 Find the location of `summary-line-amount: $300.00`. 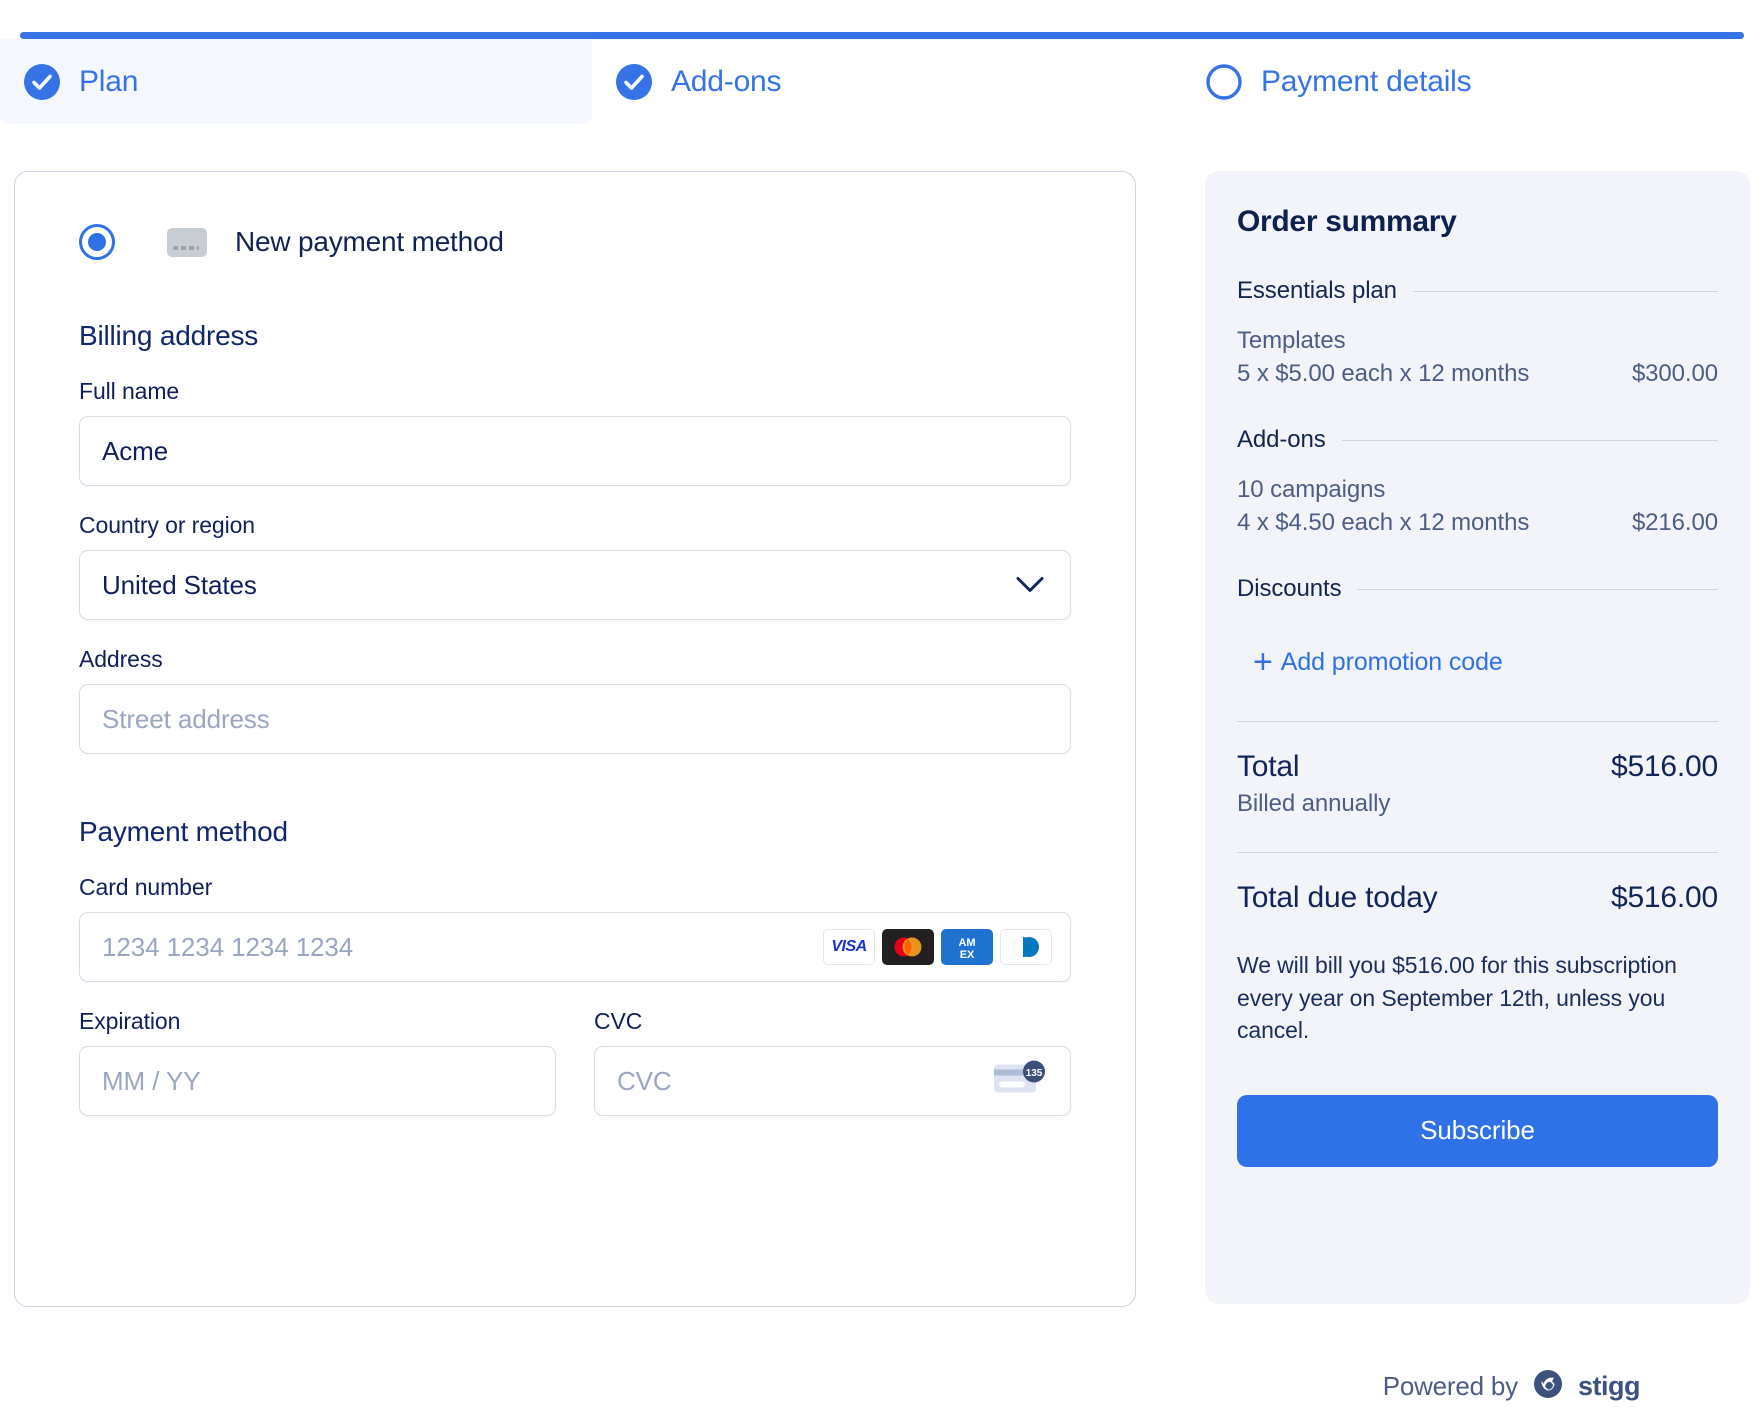

summary-line-amount: $300.00 is located at coordinates (1674, 373).